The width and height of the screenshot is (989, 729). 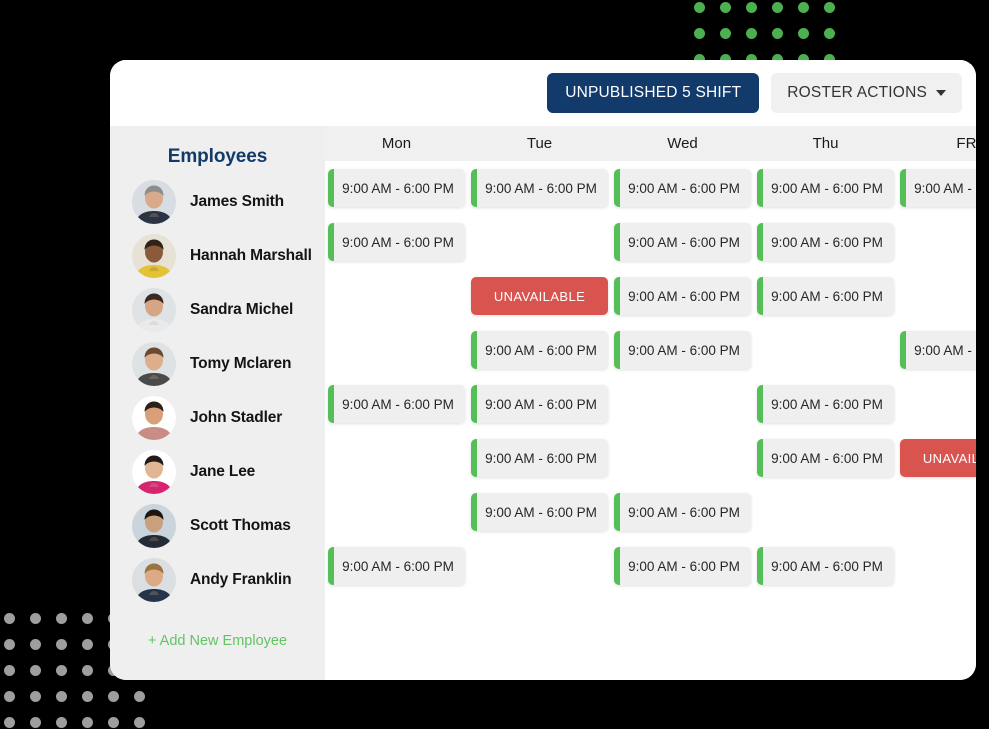 I want to click on employee-name: Jane Lee, so click(x=223, y=471).